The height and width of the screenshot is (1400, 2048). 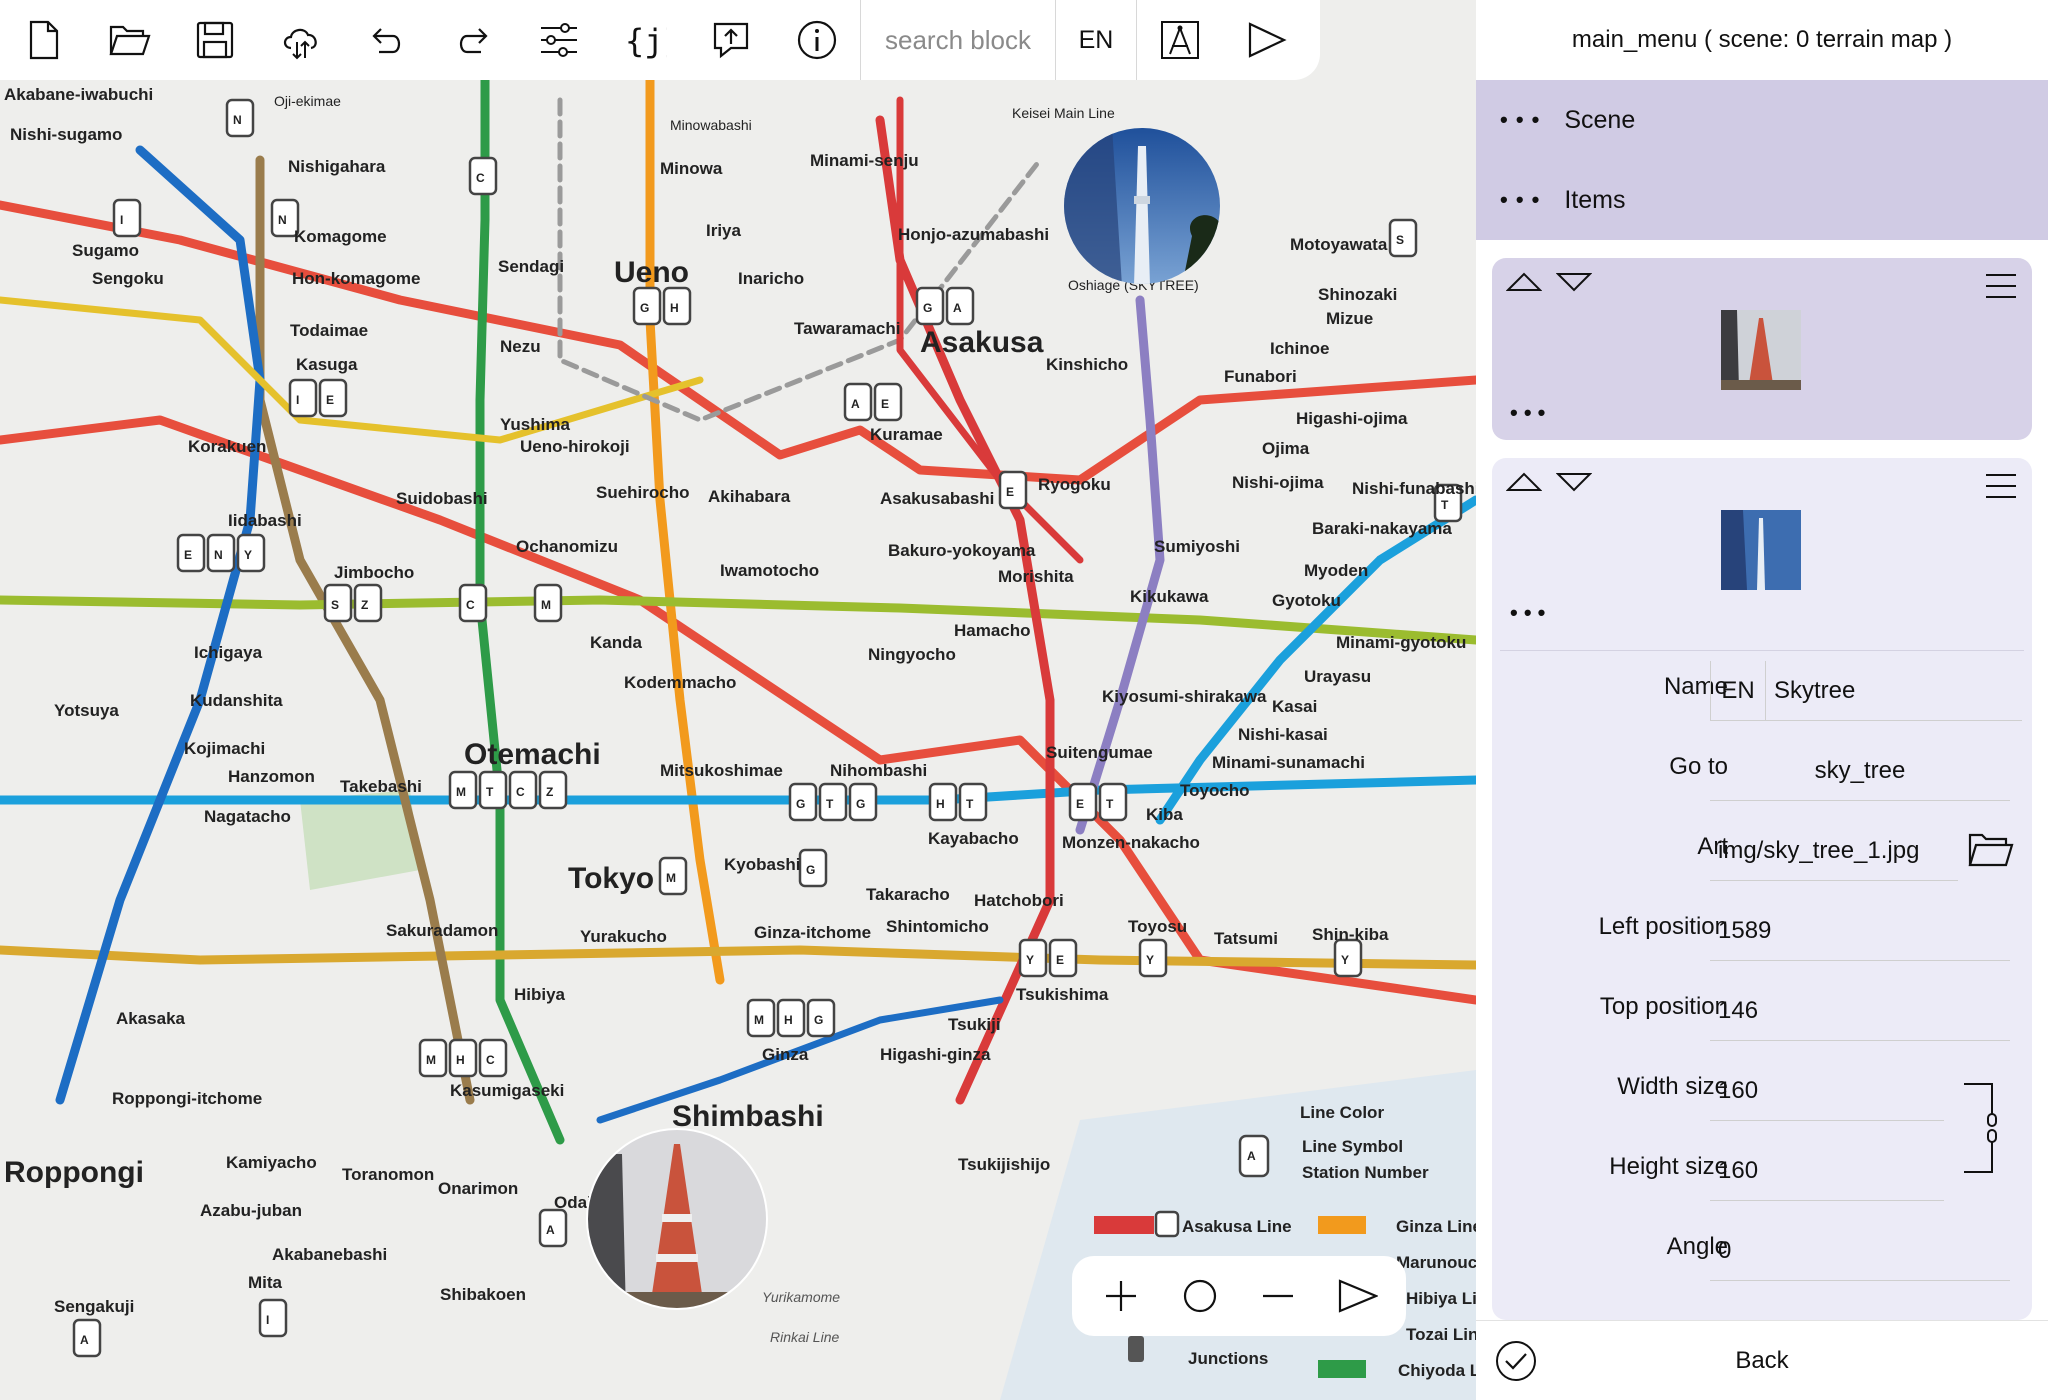 I want to click on map-label: Yotsuya, so click(x=86, y=710).